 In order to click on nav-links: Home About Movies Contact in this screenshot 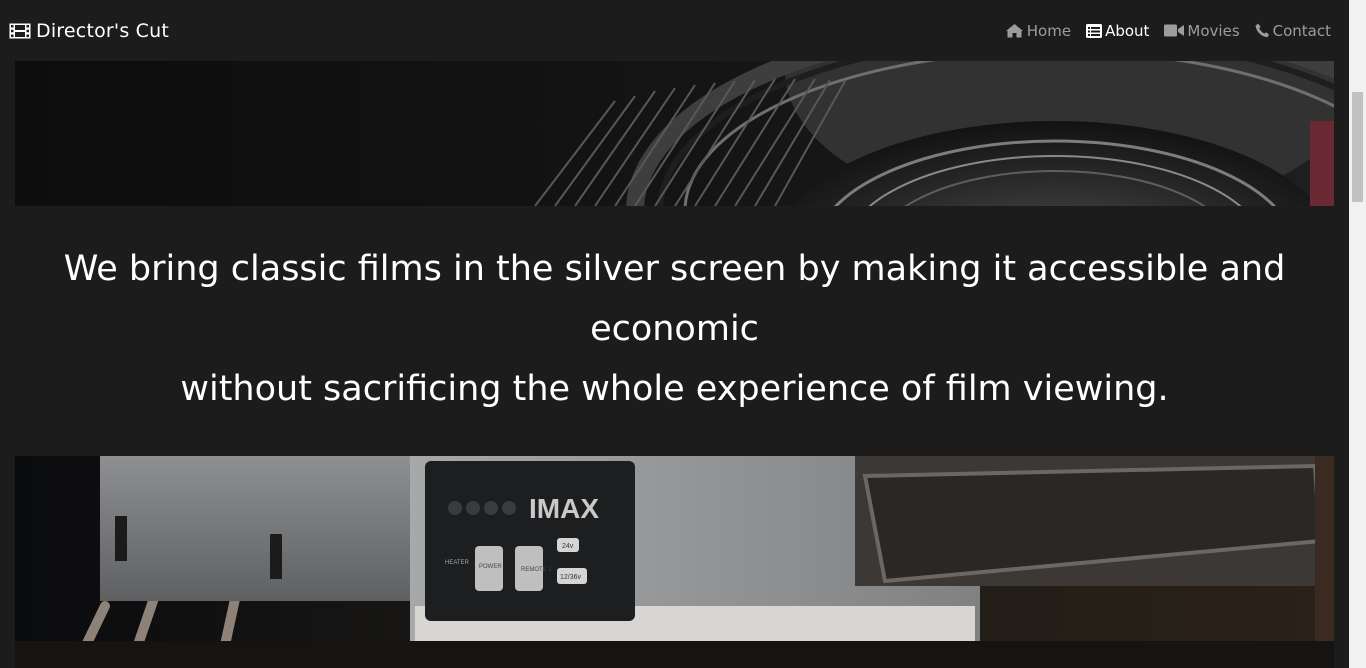, I will do `click(1160, 31)`.